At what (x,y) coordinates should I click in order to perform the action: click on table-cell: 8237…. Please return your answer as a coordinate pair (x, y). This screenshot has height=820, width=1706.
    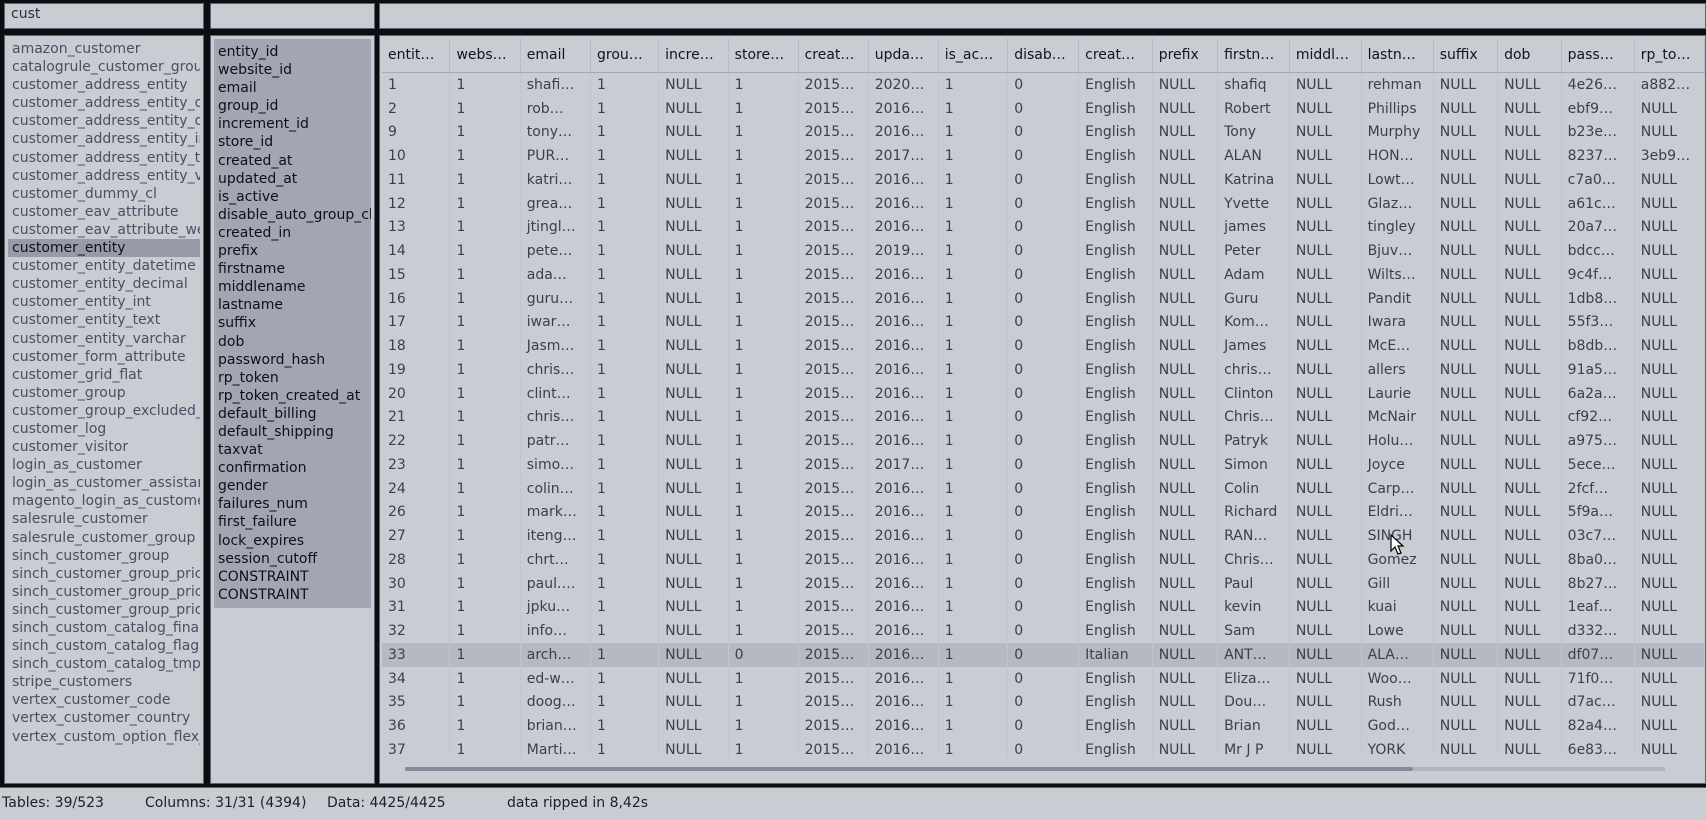
    Looking at the image, I should click on (1598, 156).